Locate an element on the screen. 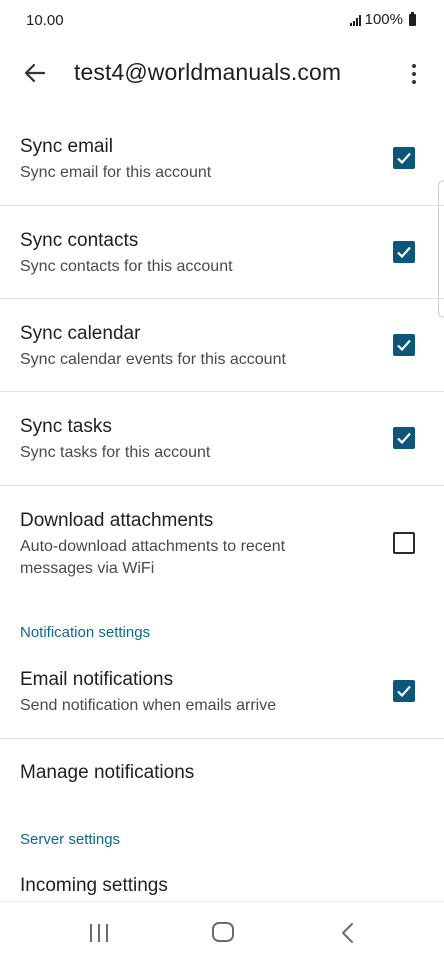 Image resolution: width=444 pixels, height=962 pixels. nav-back-button is located at coordinates (348, 933).